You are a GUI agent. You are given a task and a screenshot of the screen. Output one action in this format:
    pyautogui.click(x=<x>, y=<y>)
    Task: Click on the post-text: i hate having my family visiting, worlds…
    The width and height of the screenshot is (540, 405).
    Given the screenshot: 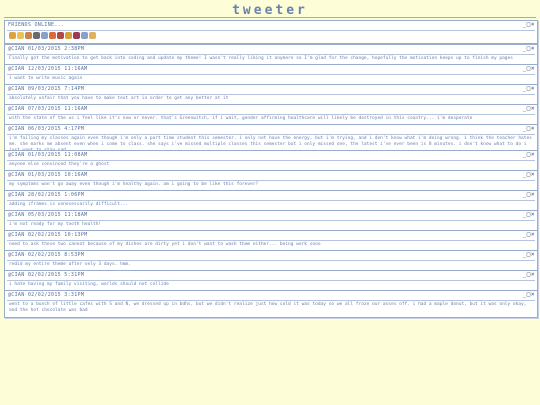 What is the action you would take?
    pyautogui.click(x=271, y=284)
    